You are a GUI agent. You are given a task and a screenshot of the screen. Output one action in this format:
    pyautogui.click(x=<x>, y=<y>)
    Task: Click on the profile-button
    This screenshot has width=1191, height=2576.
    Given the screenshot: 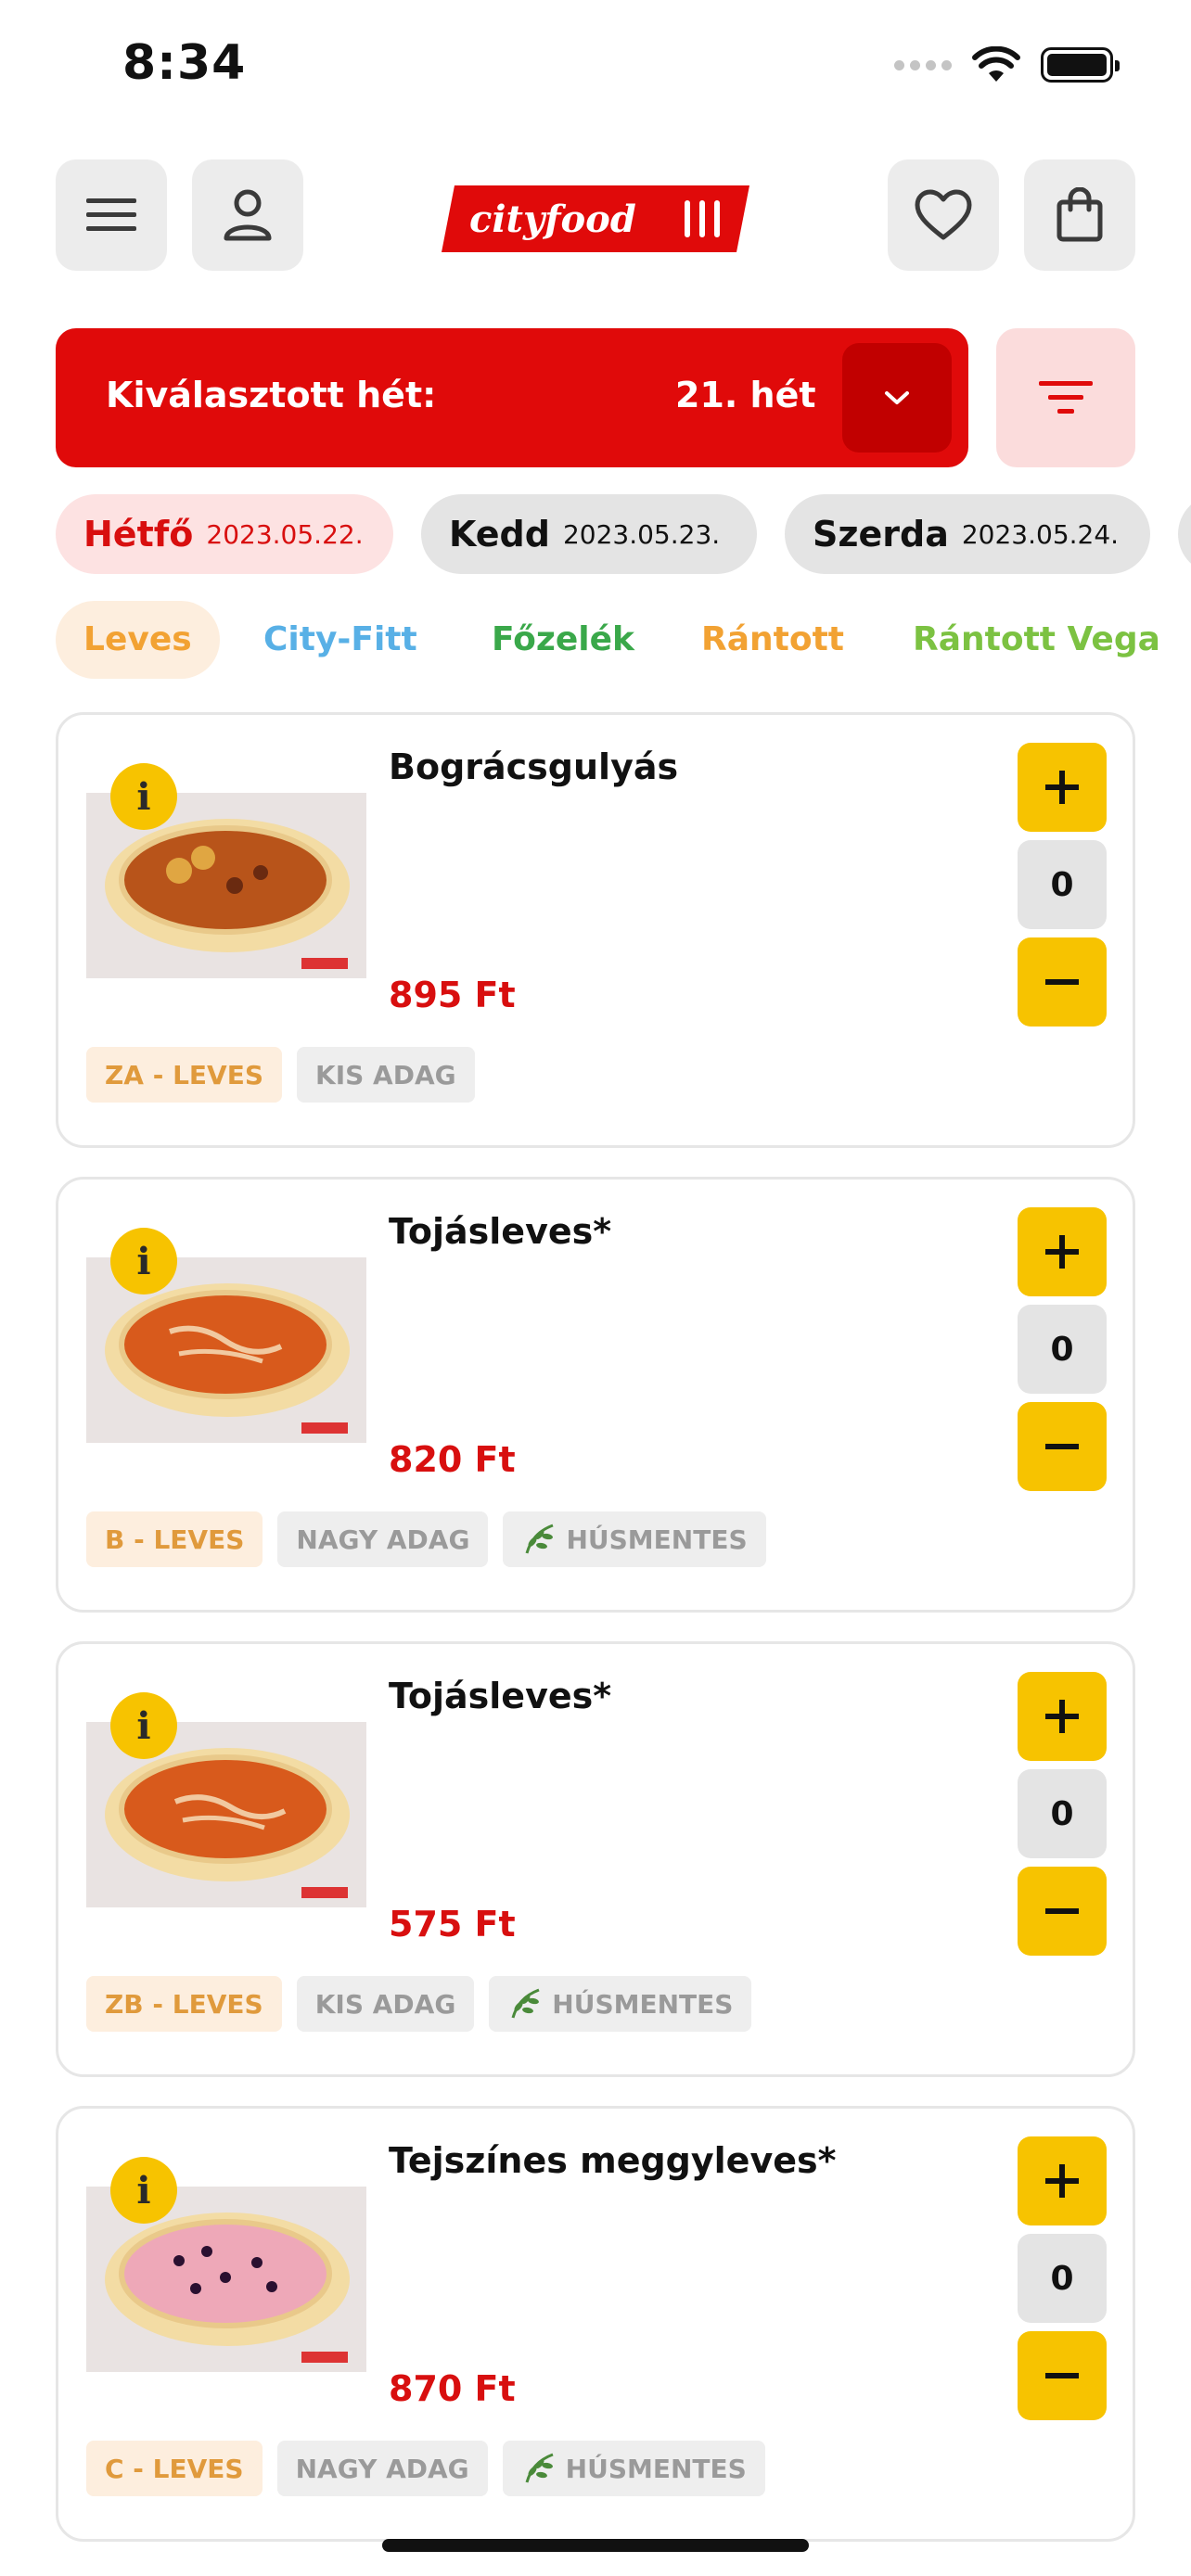 What is the action you would take?
    pyautogui.click(x=248, y=215)
    